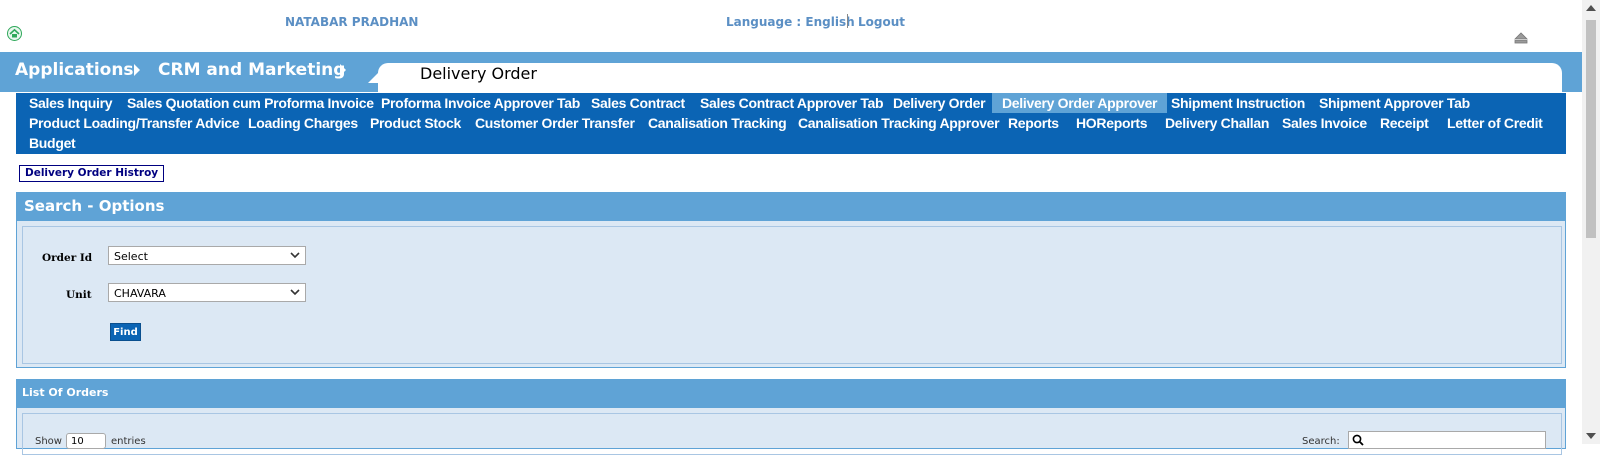  Describe the element at coordinates (1591, 436) in the screenshot. I see `scroll-down-arrow-icon` at that location.